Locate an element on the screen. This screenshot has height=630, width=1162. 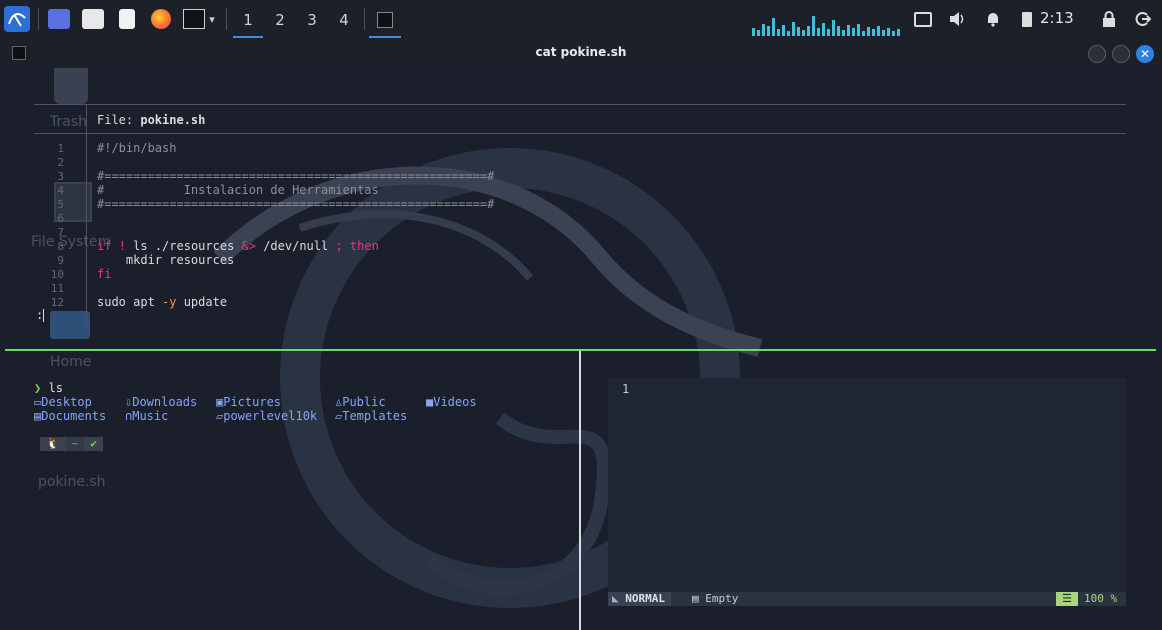
vim-statusline: ◣ NORMAL ▤ Empty ☰ 100 % is located at coordinates (867, 599).